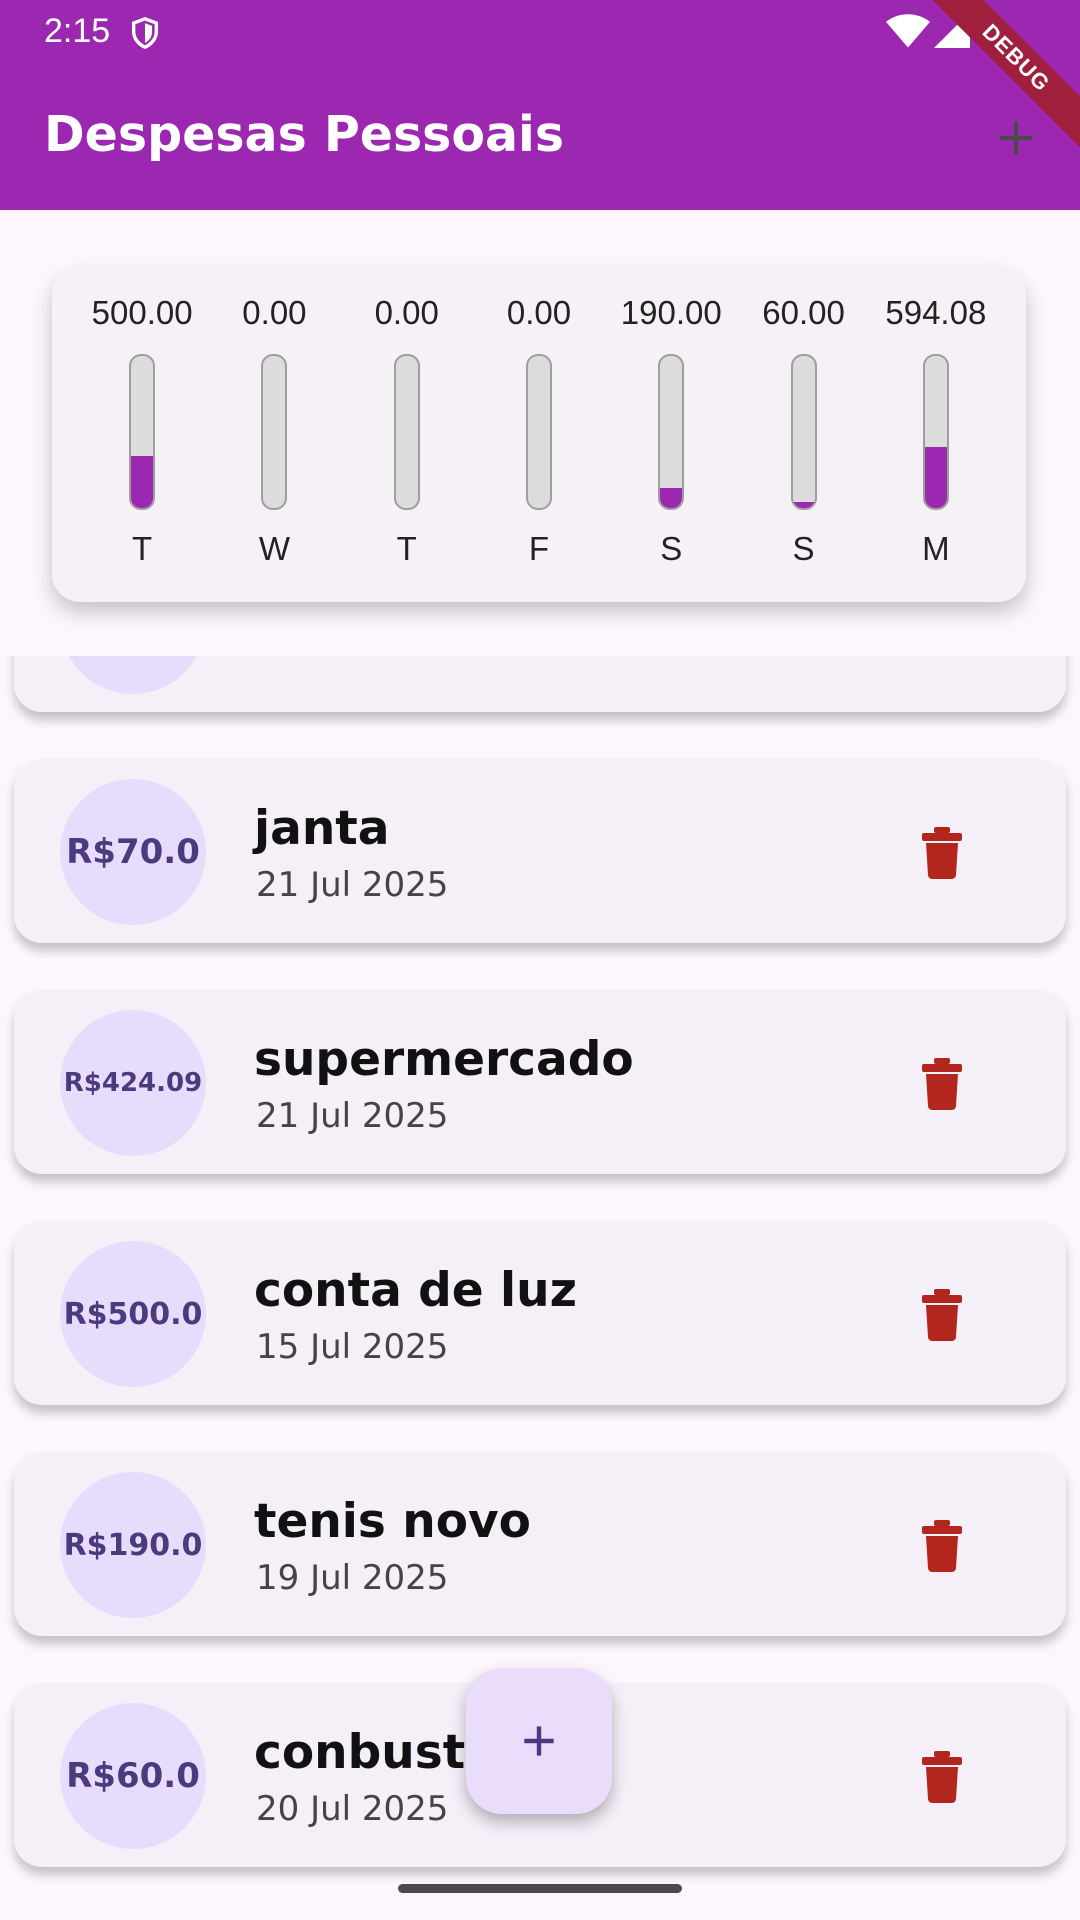  What do you see at coordinates (274, 548) in the screenshot?
I see `chart-bar-day: W` at bounding box center [274, 548].